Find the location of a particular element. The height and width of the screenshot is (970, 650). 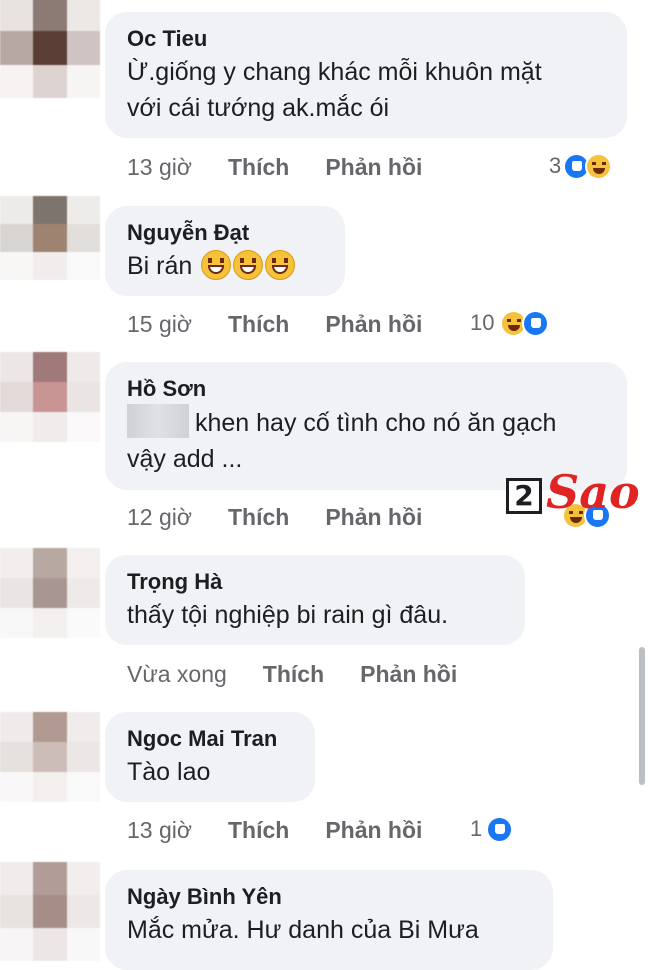

comment-author: Trọng Hà is located at coordinates (315, 582).